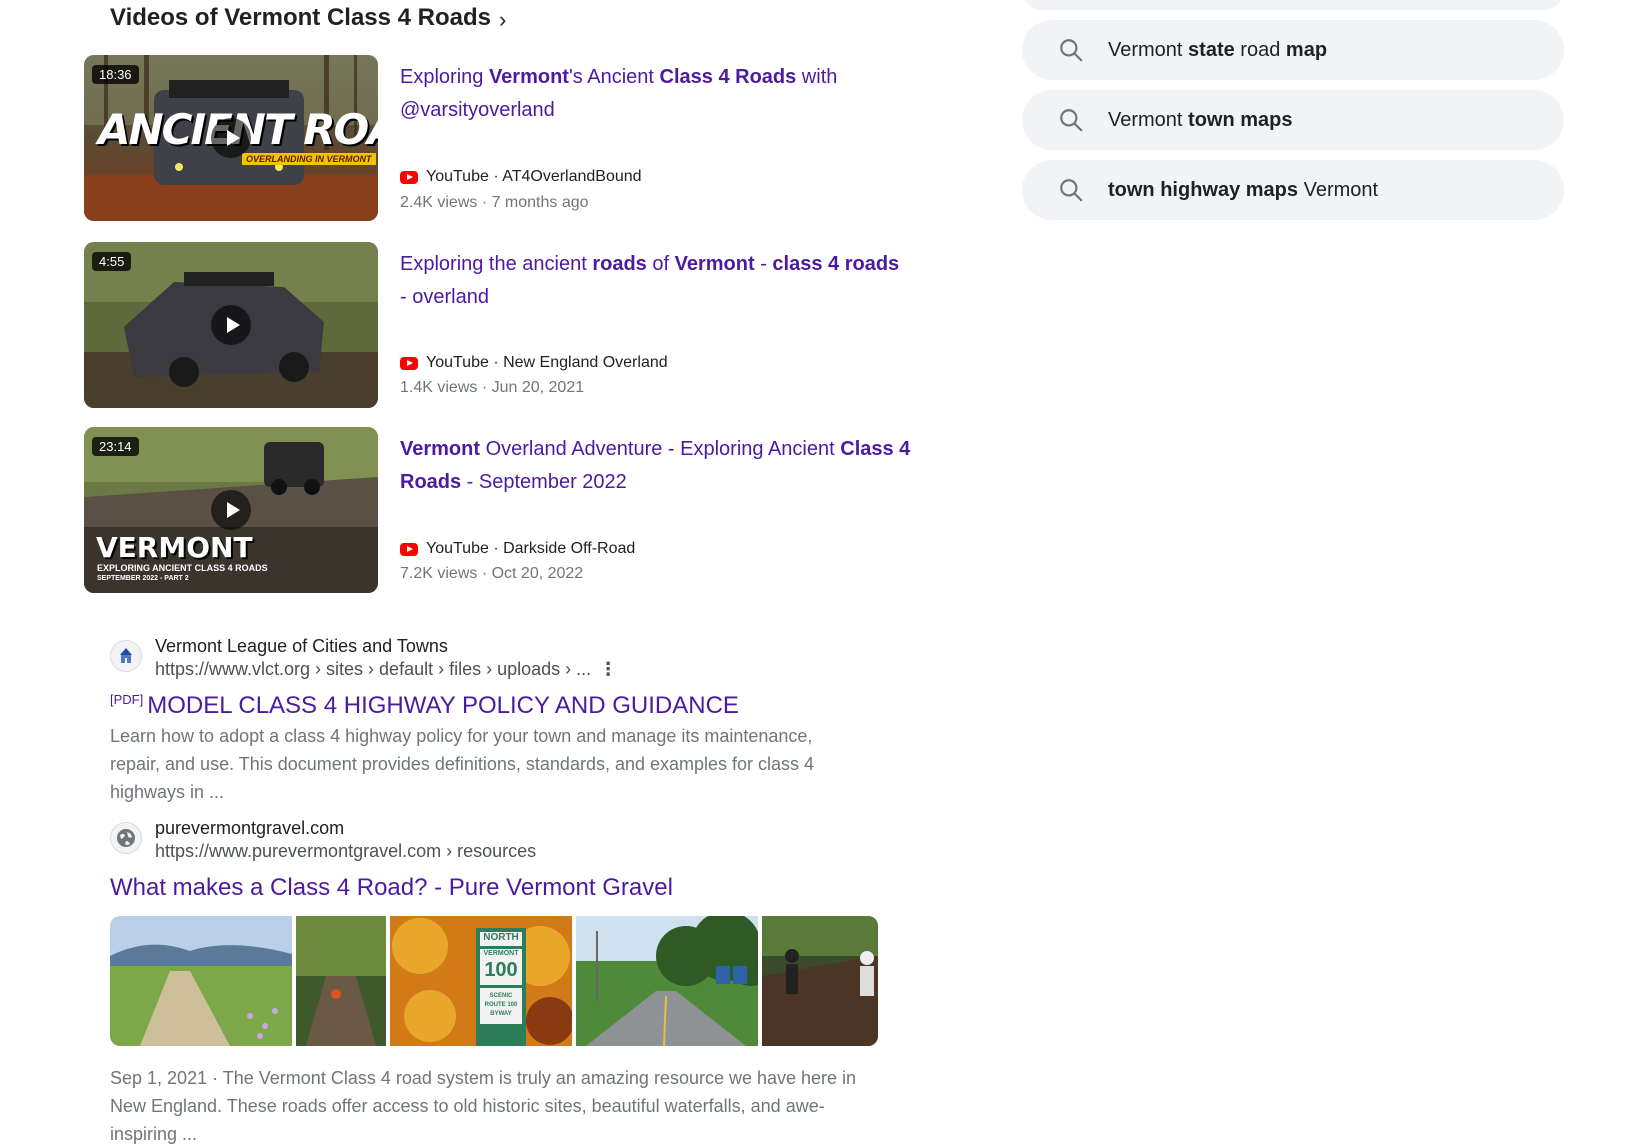  Describe the element at coordinates (112, 261) in the screenshot. I see `video-duration: 4:55` at that location.